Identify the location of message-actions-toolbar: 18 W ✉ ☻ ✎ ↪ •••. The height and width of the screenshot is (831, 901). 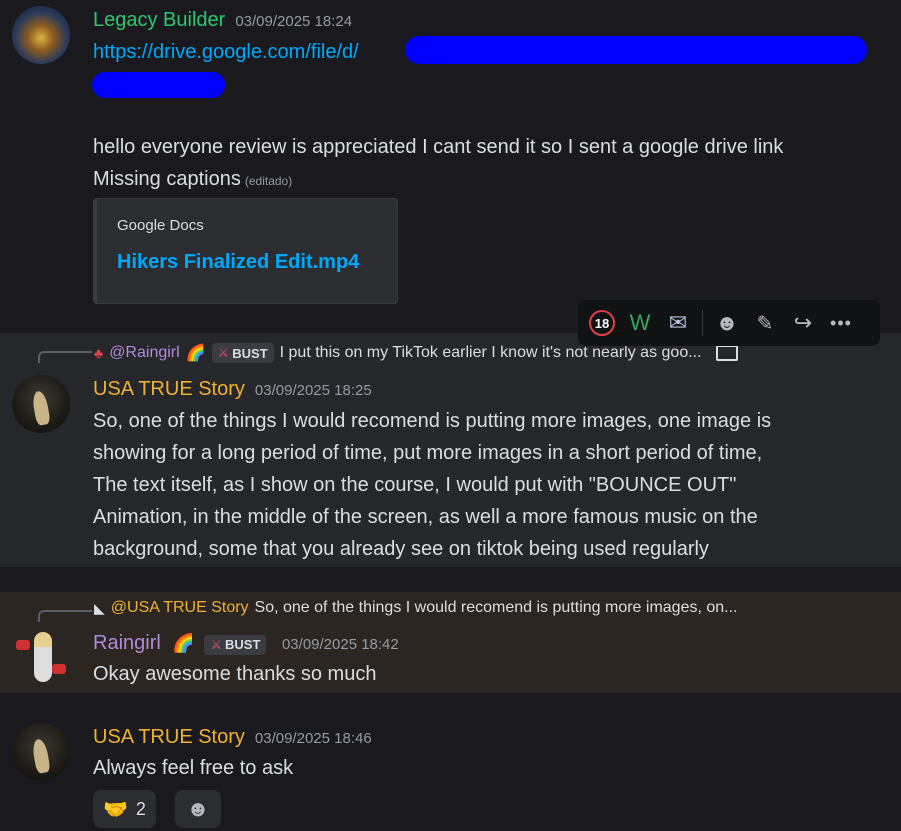
(729, 323).